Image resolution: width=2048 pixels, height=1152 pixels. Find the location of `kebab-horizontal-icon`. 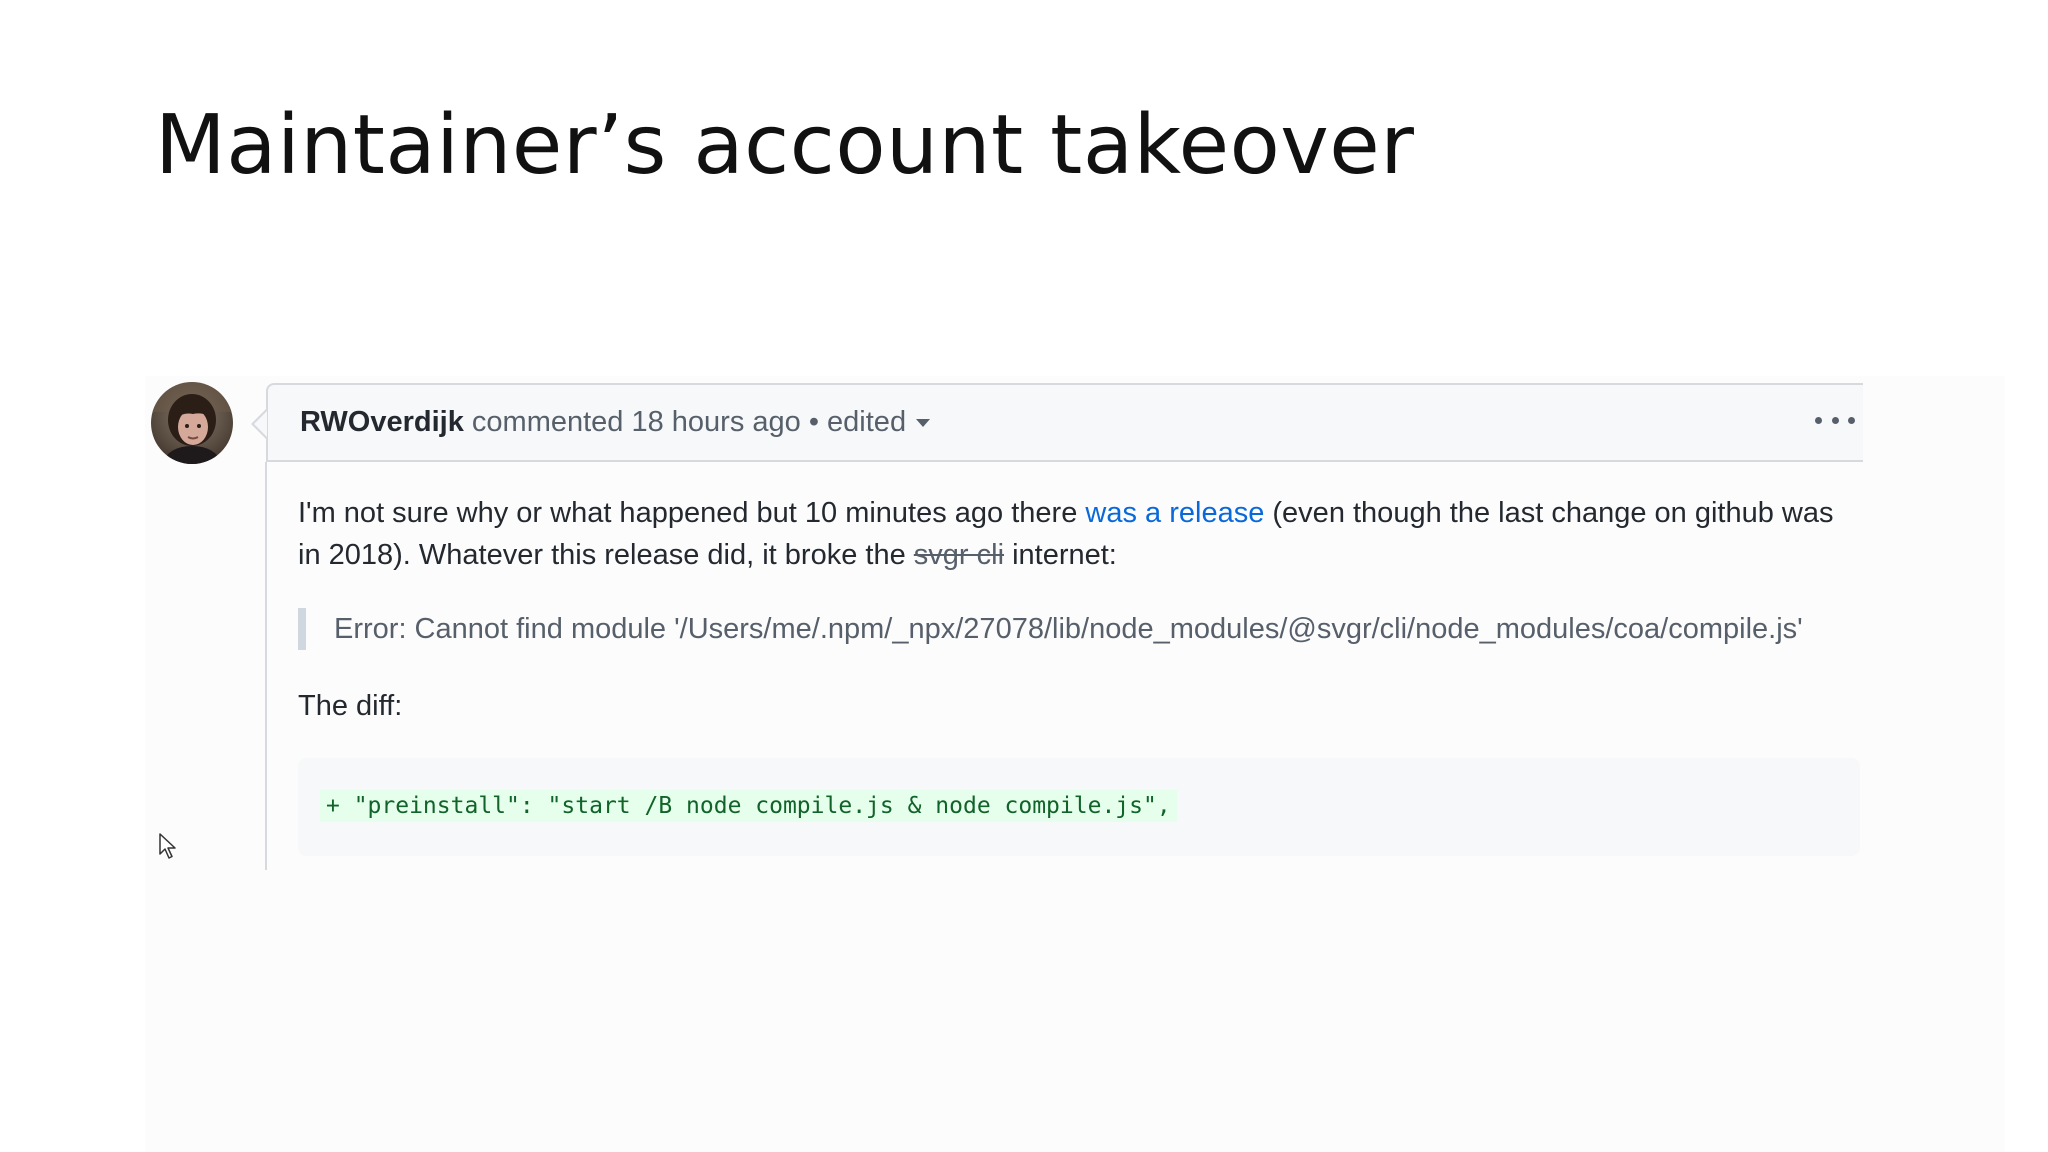

kebab-horizontal-icon is located at coordinates (1835, 420).